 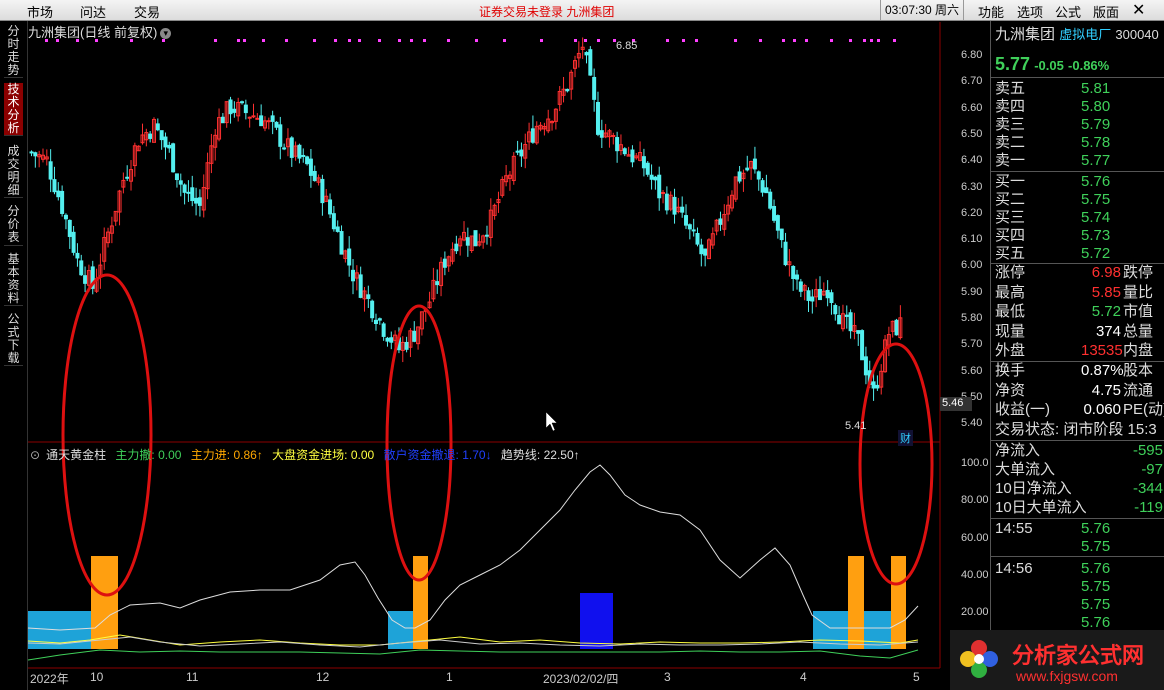 I want to click on tick-row: 14:56 5.76, so click(x=1079, y=568).